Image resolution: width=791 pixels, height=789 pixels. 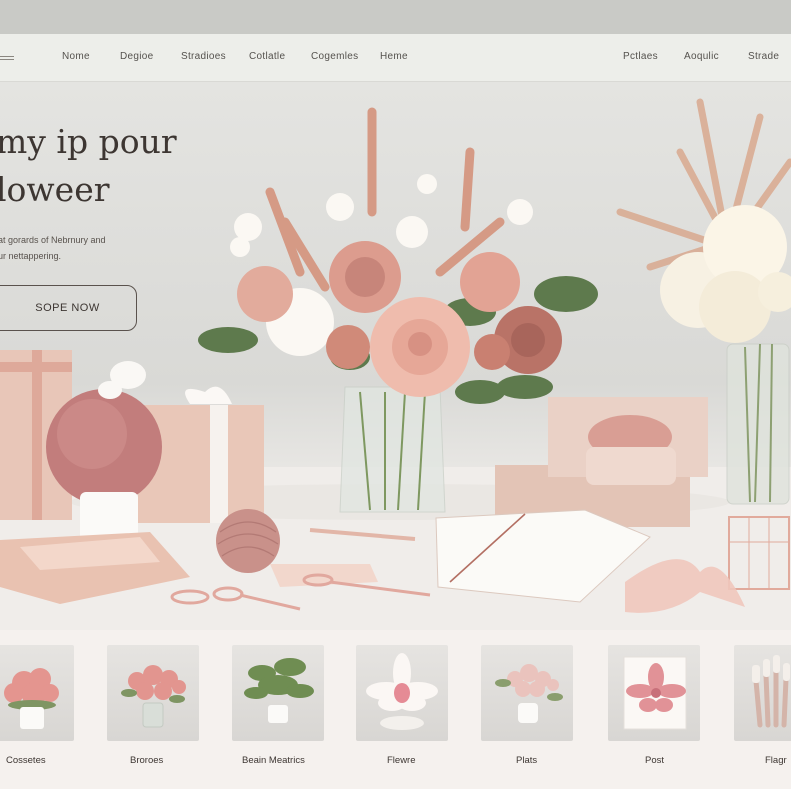 What do you see at coordinates (76, 56) in the screenshot?
I see `nav-item-nome: Nome` at bounding box center [76, 56].